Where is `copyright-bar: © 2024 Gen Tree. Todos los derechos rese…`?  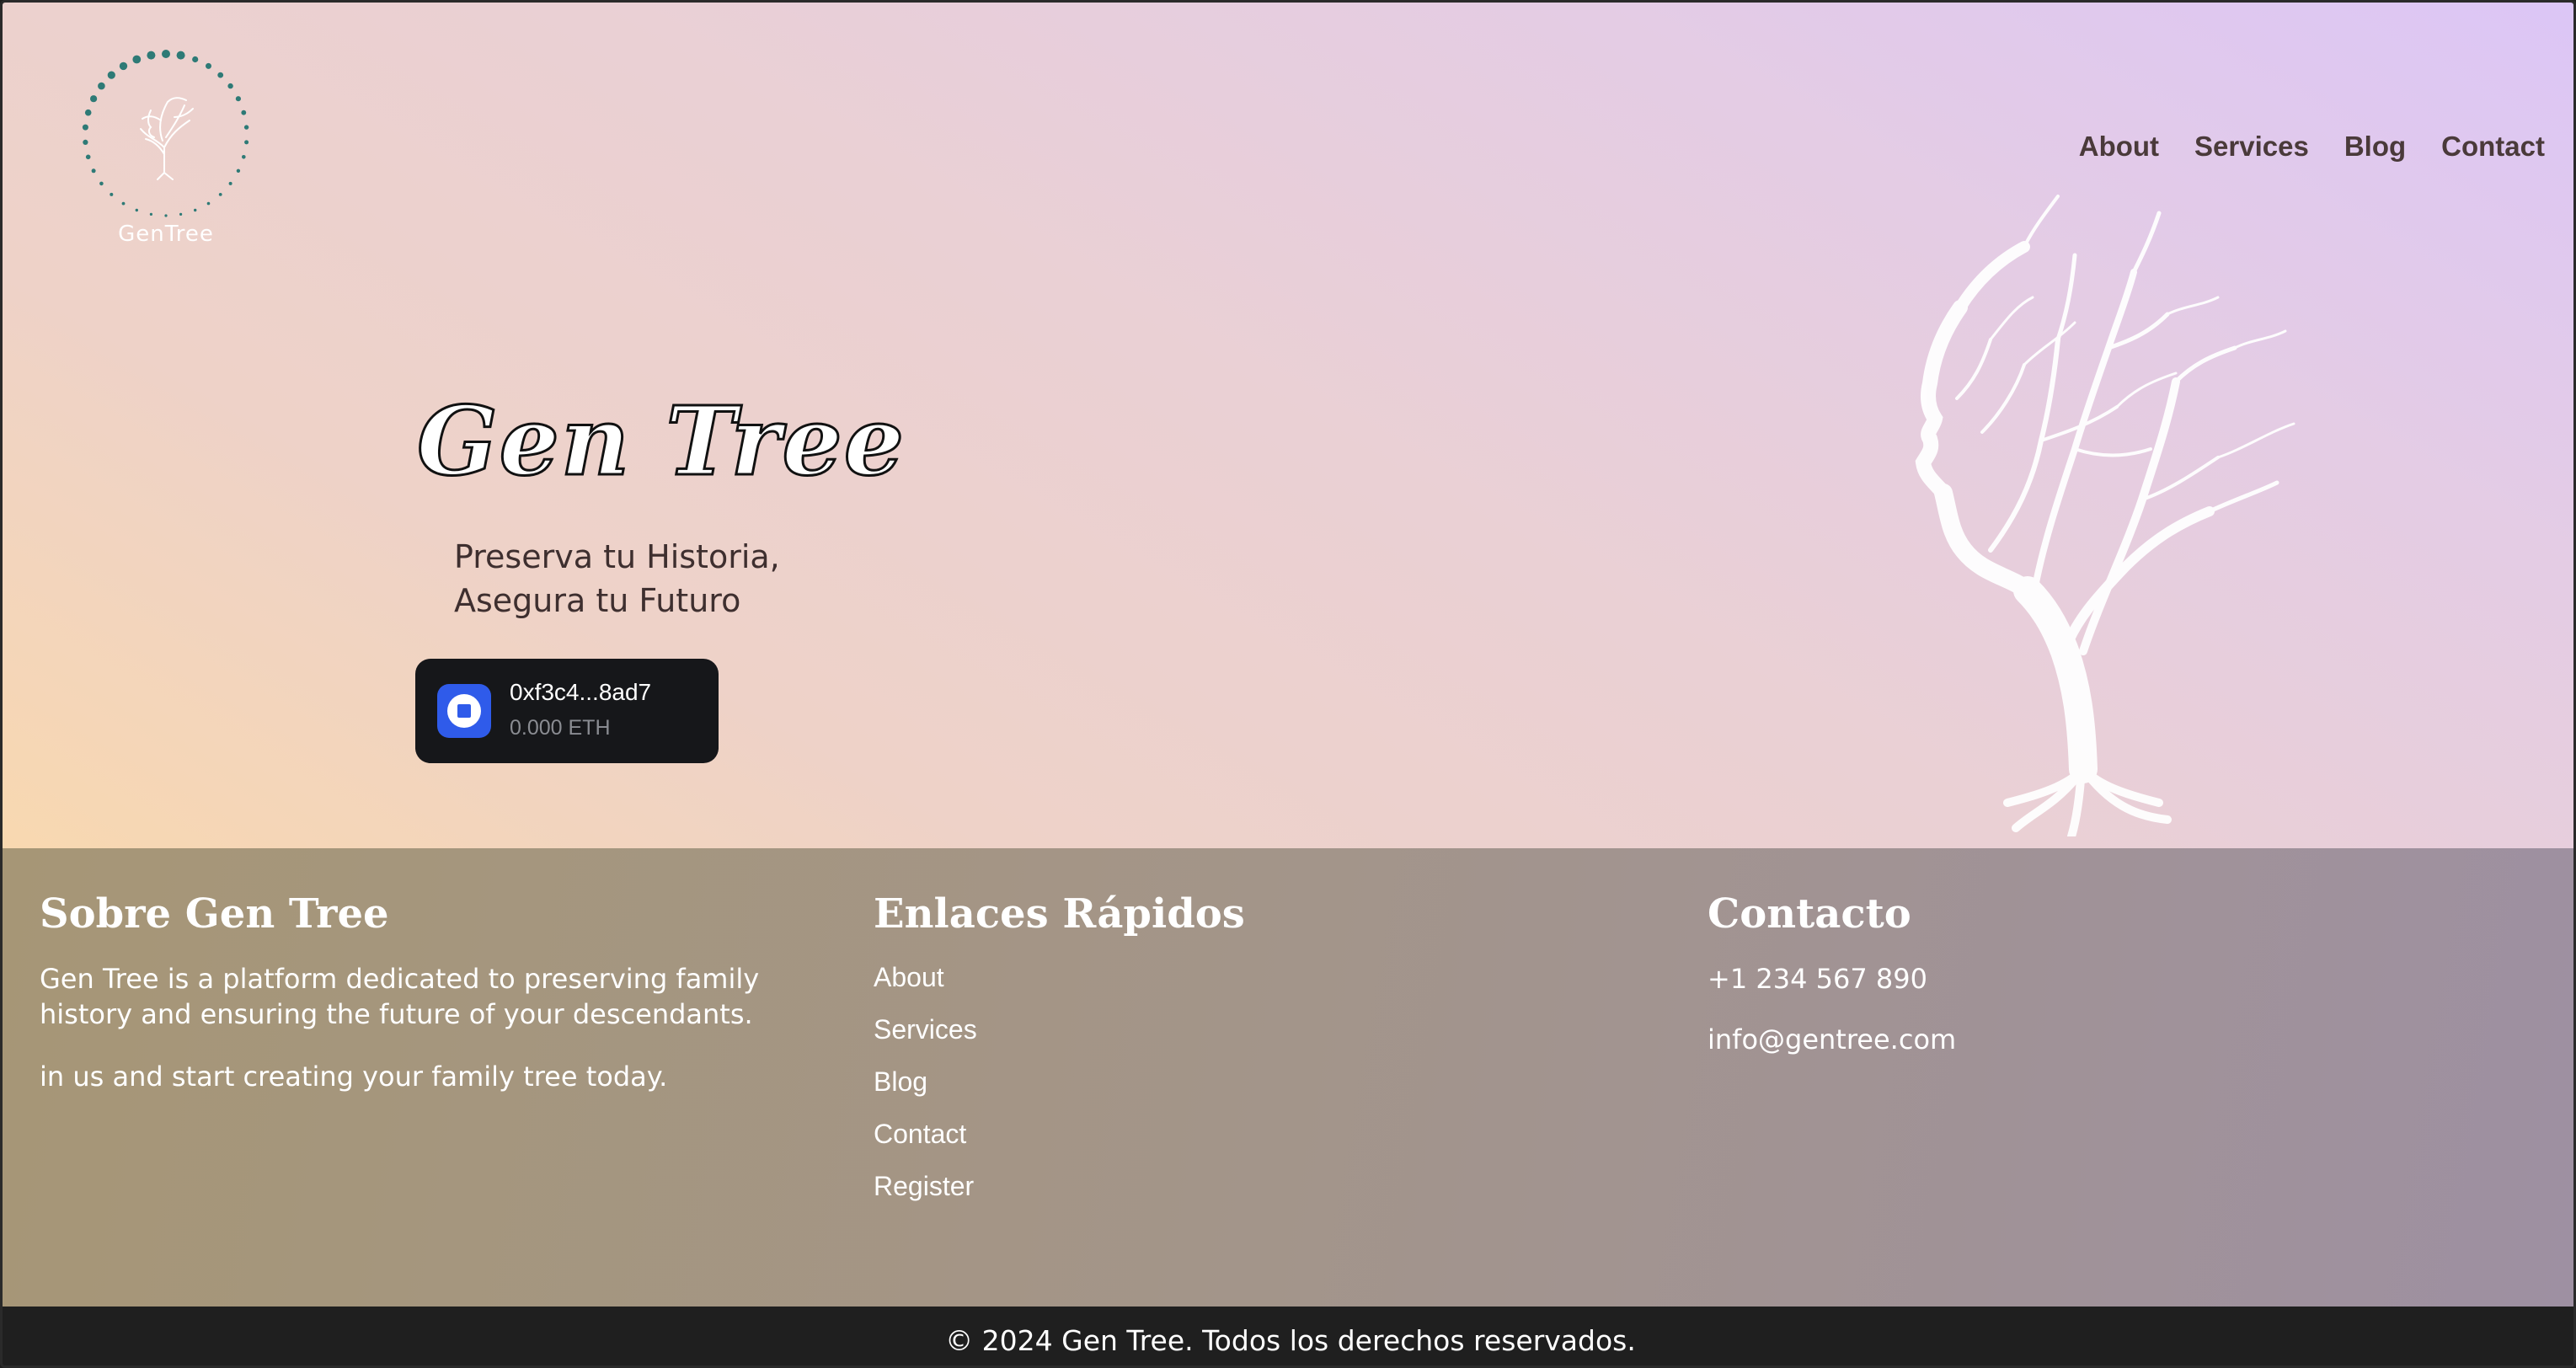 copyright-bar: © 2024 Gen Tree. Todos los derechos rese… is located at coordinates (1288, 1336).